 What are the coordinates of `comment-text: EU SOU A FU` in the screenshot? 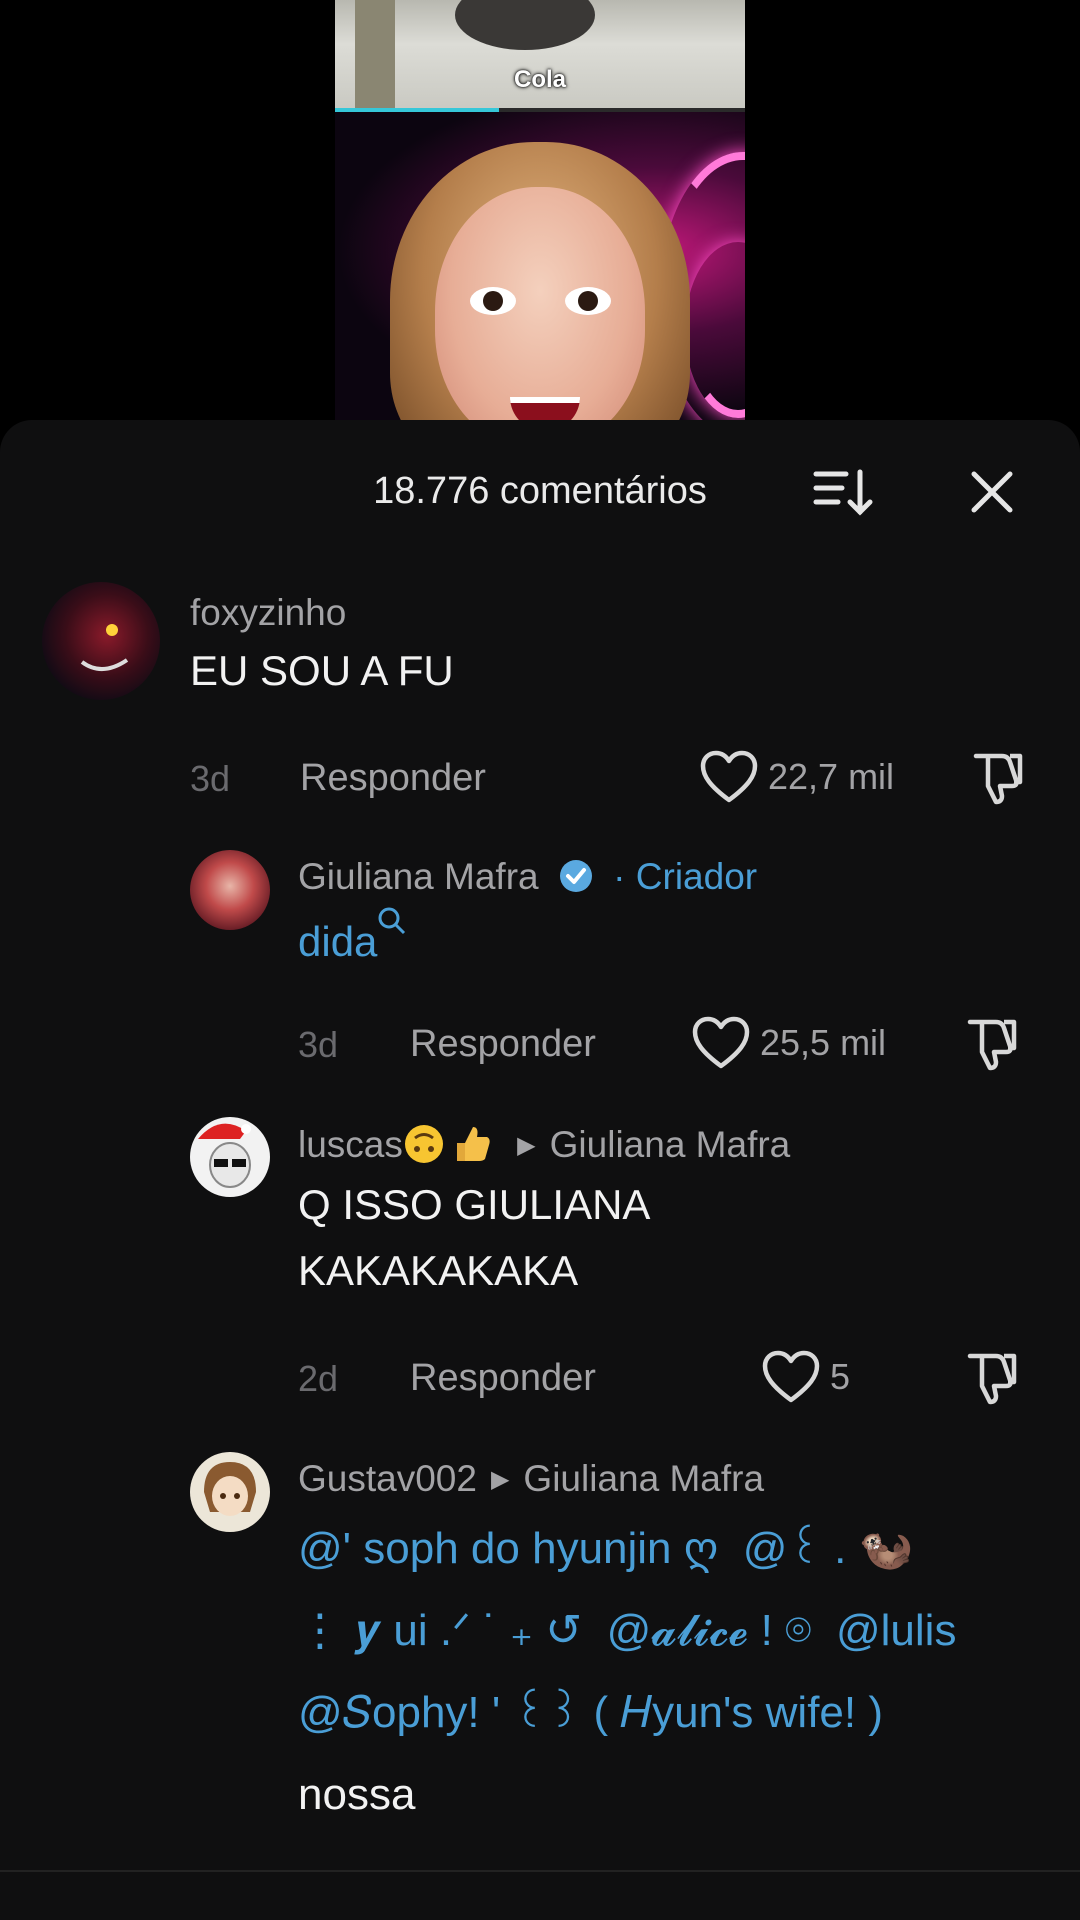 It's located at (322, 670).